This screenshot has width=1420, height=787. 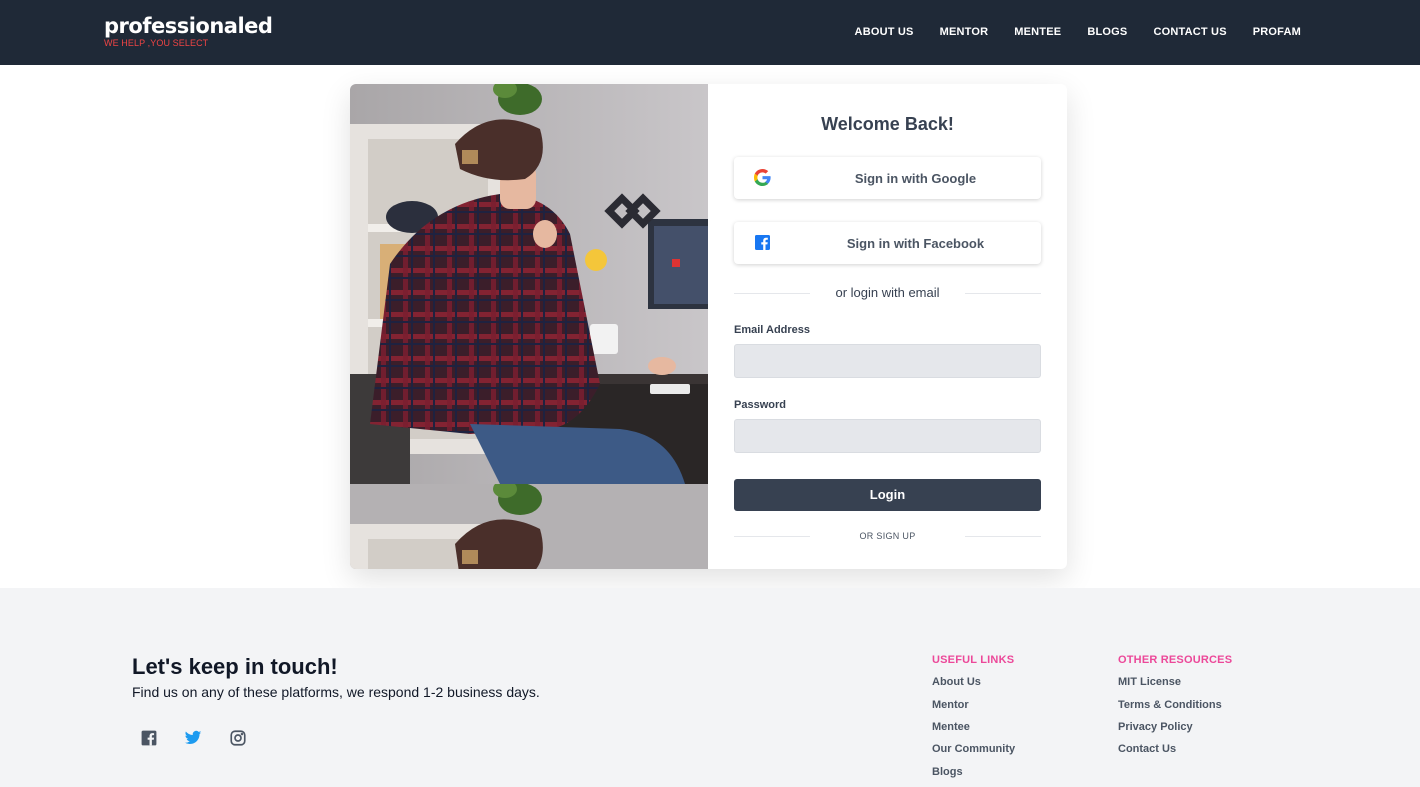 I want to click on password-field, so click(x=887, y=436).